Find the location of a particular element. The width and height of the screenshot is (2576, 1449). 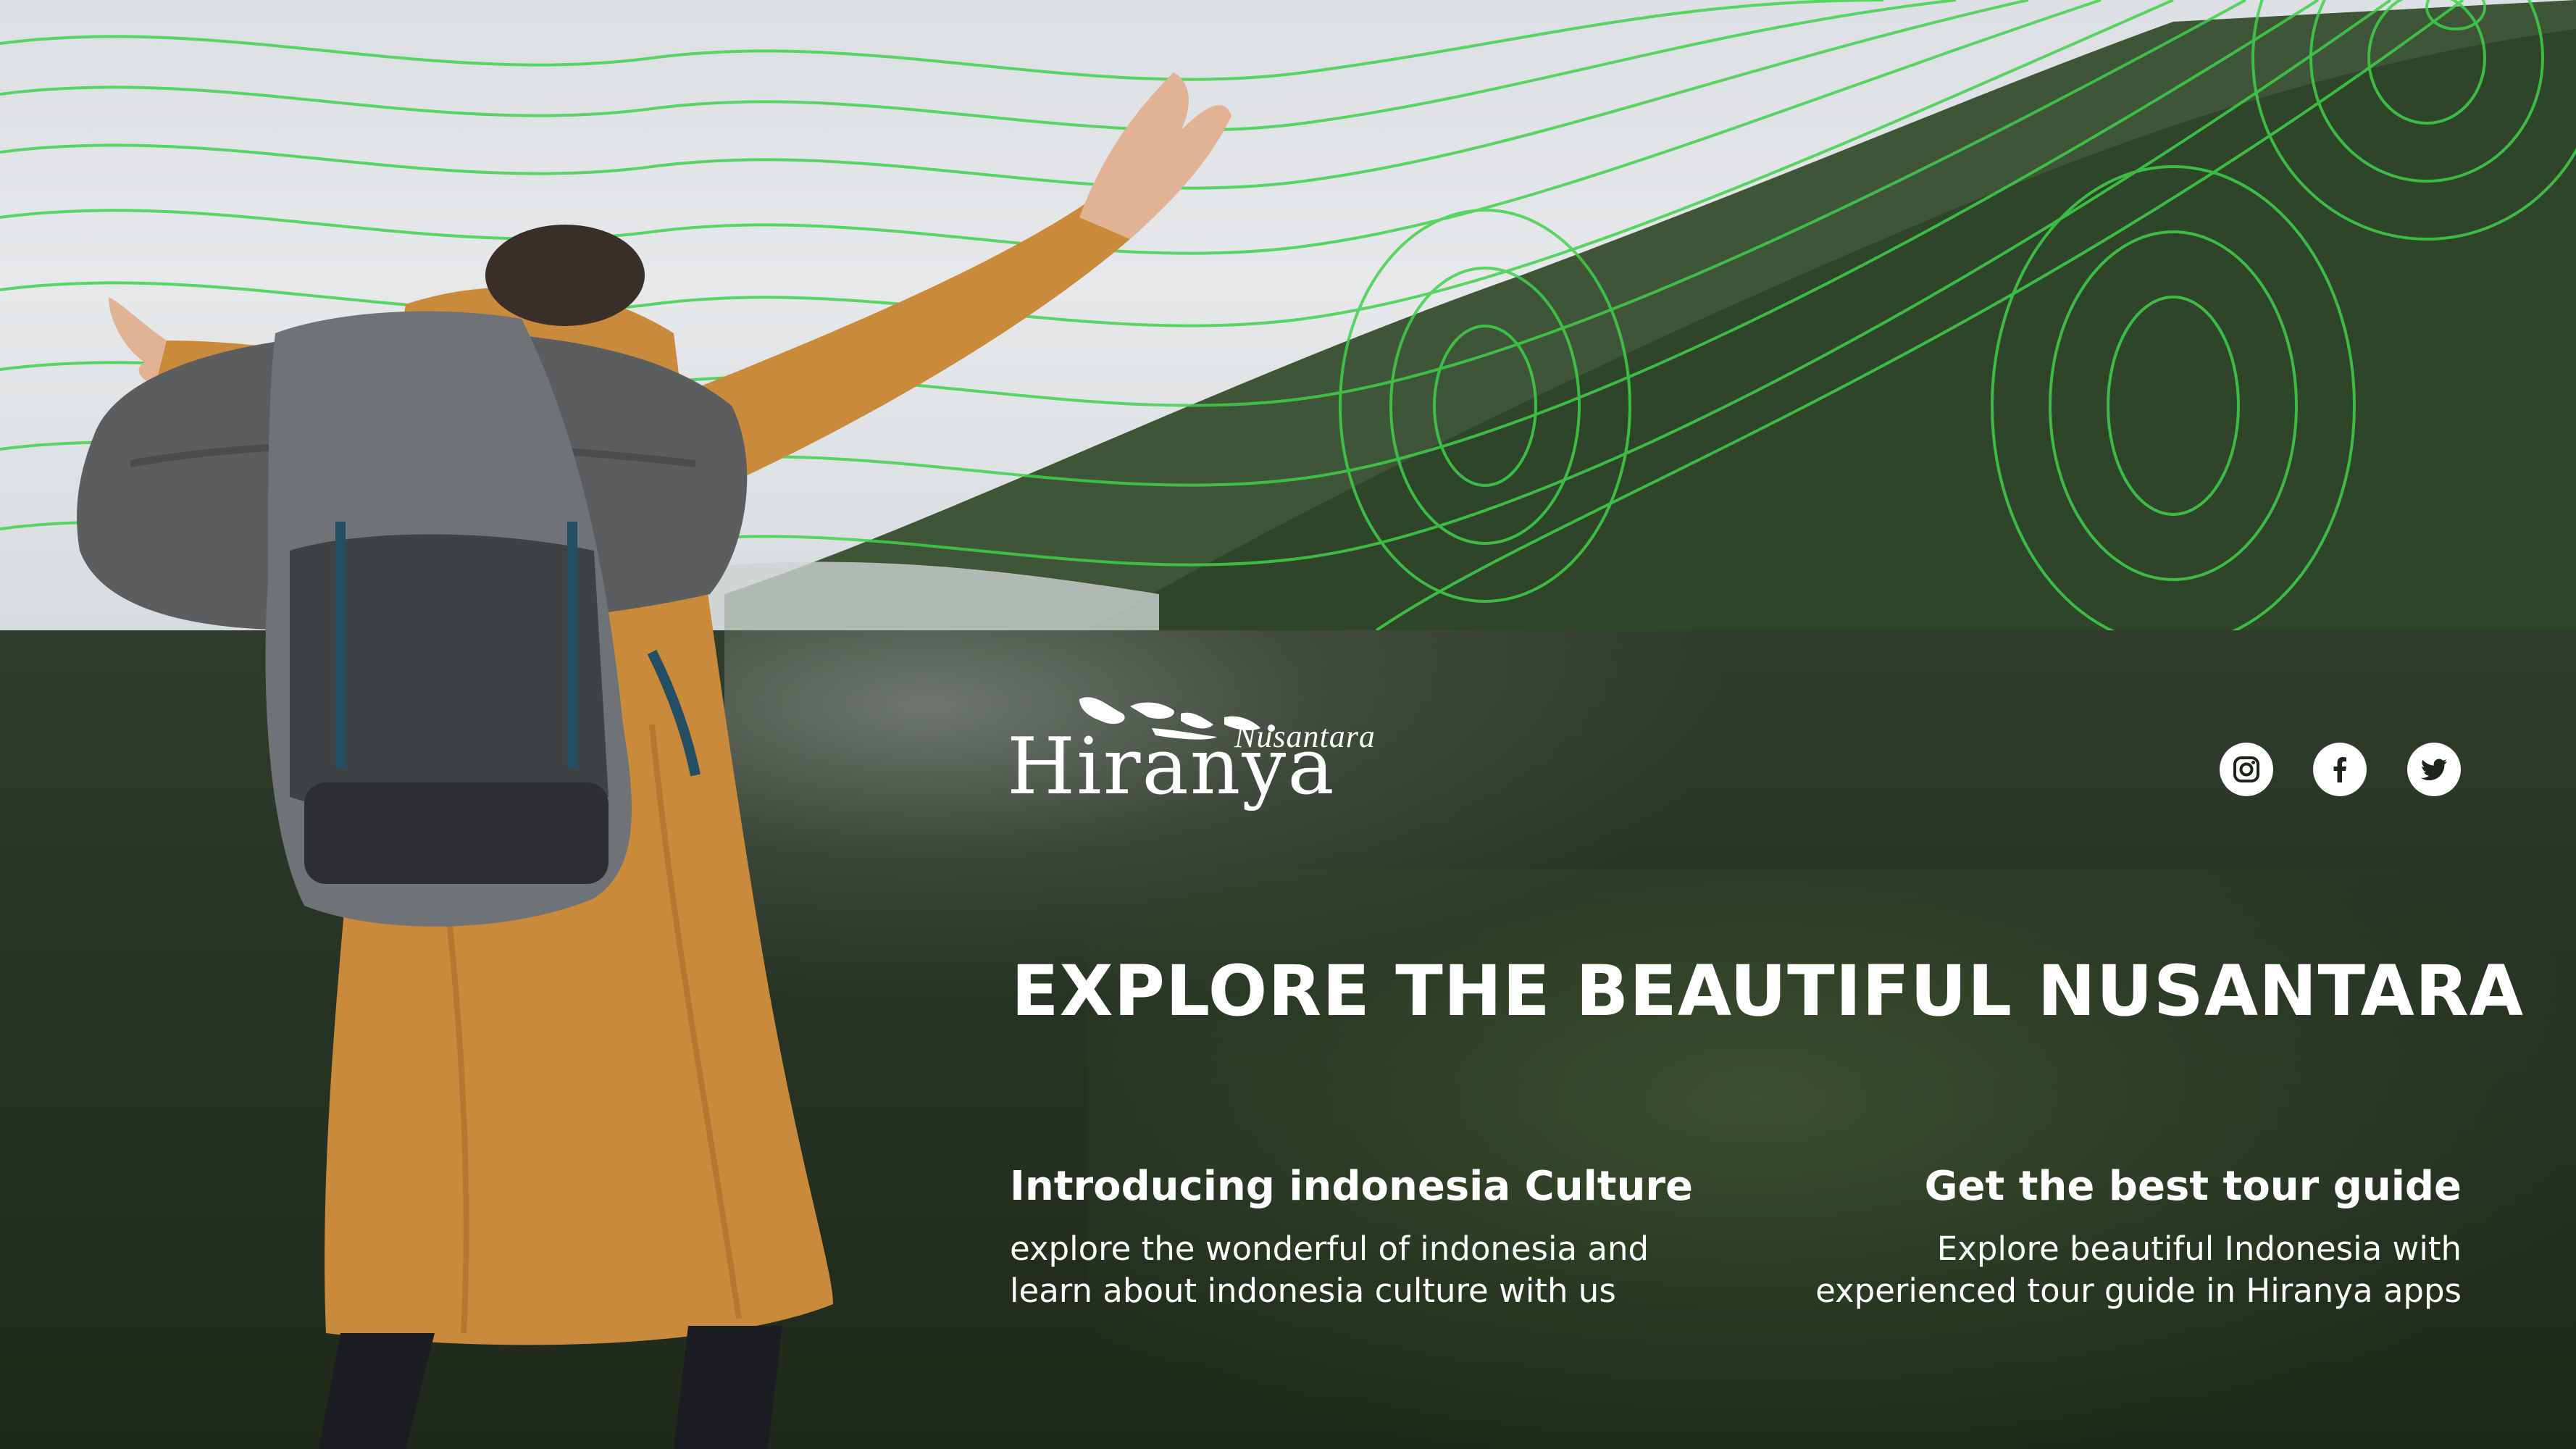

facebook-icon is located at coordinates (2339, 769).